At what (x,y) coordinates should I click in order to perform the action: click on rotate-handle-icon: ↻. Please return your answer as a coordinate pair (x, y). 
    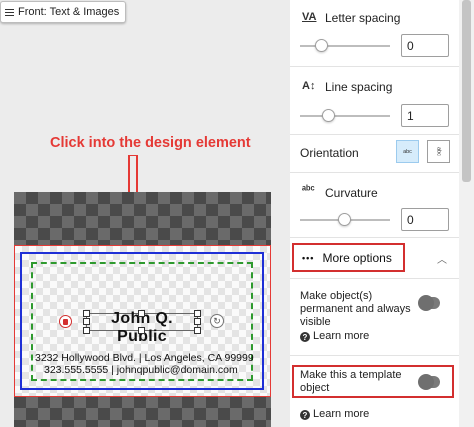
    Looking at the image, I should click on (217, 321).